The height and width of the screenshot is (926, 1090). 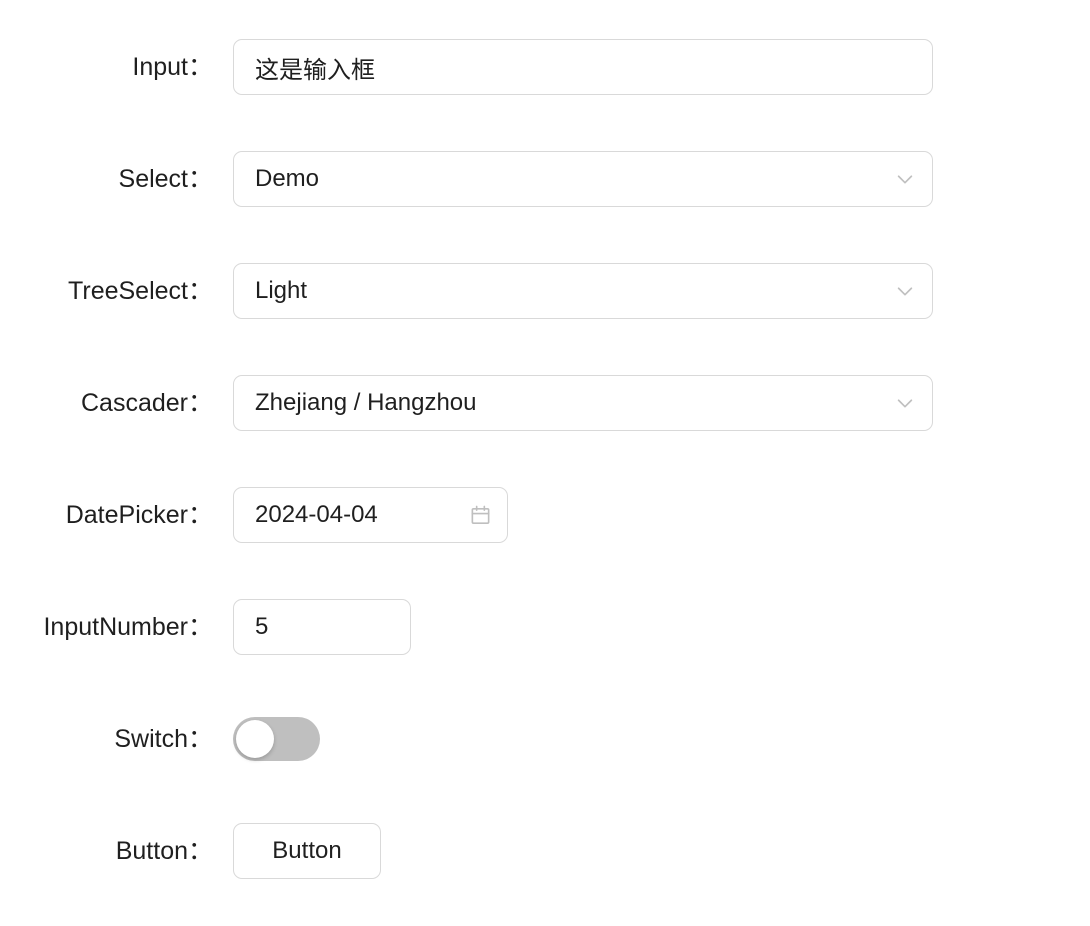 I want to click on form-row-button: Button： Button, so click(x=545, y=851).